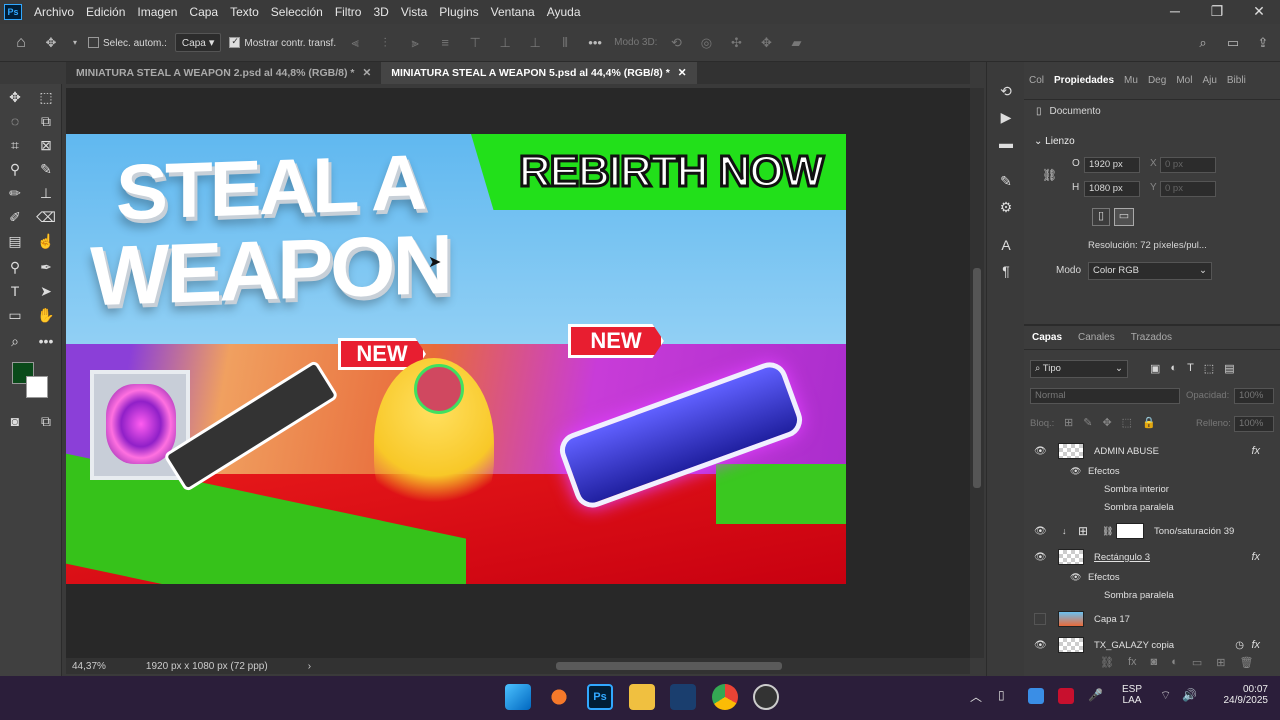  What do you see at coordinates (1039, 141) in the screenshot?
I see `chevron-down-icon: ⌄` at bounding box center [1039, 141].